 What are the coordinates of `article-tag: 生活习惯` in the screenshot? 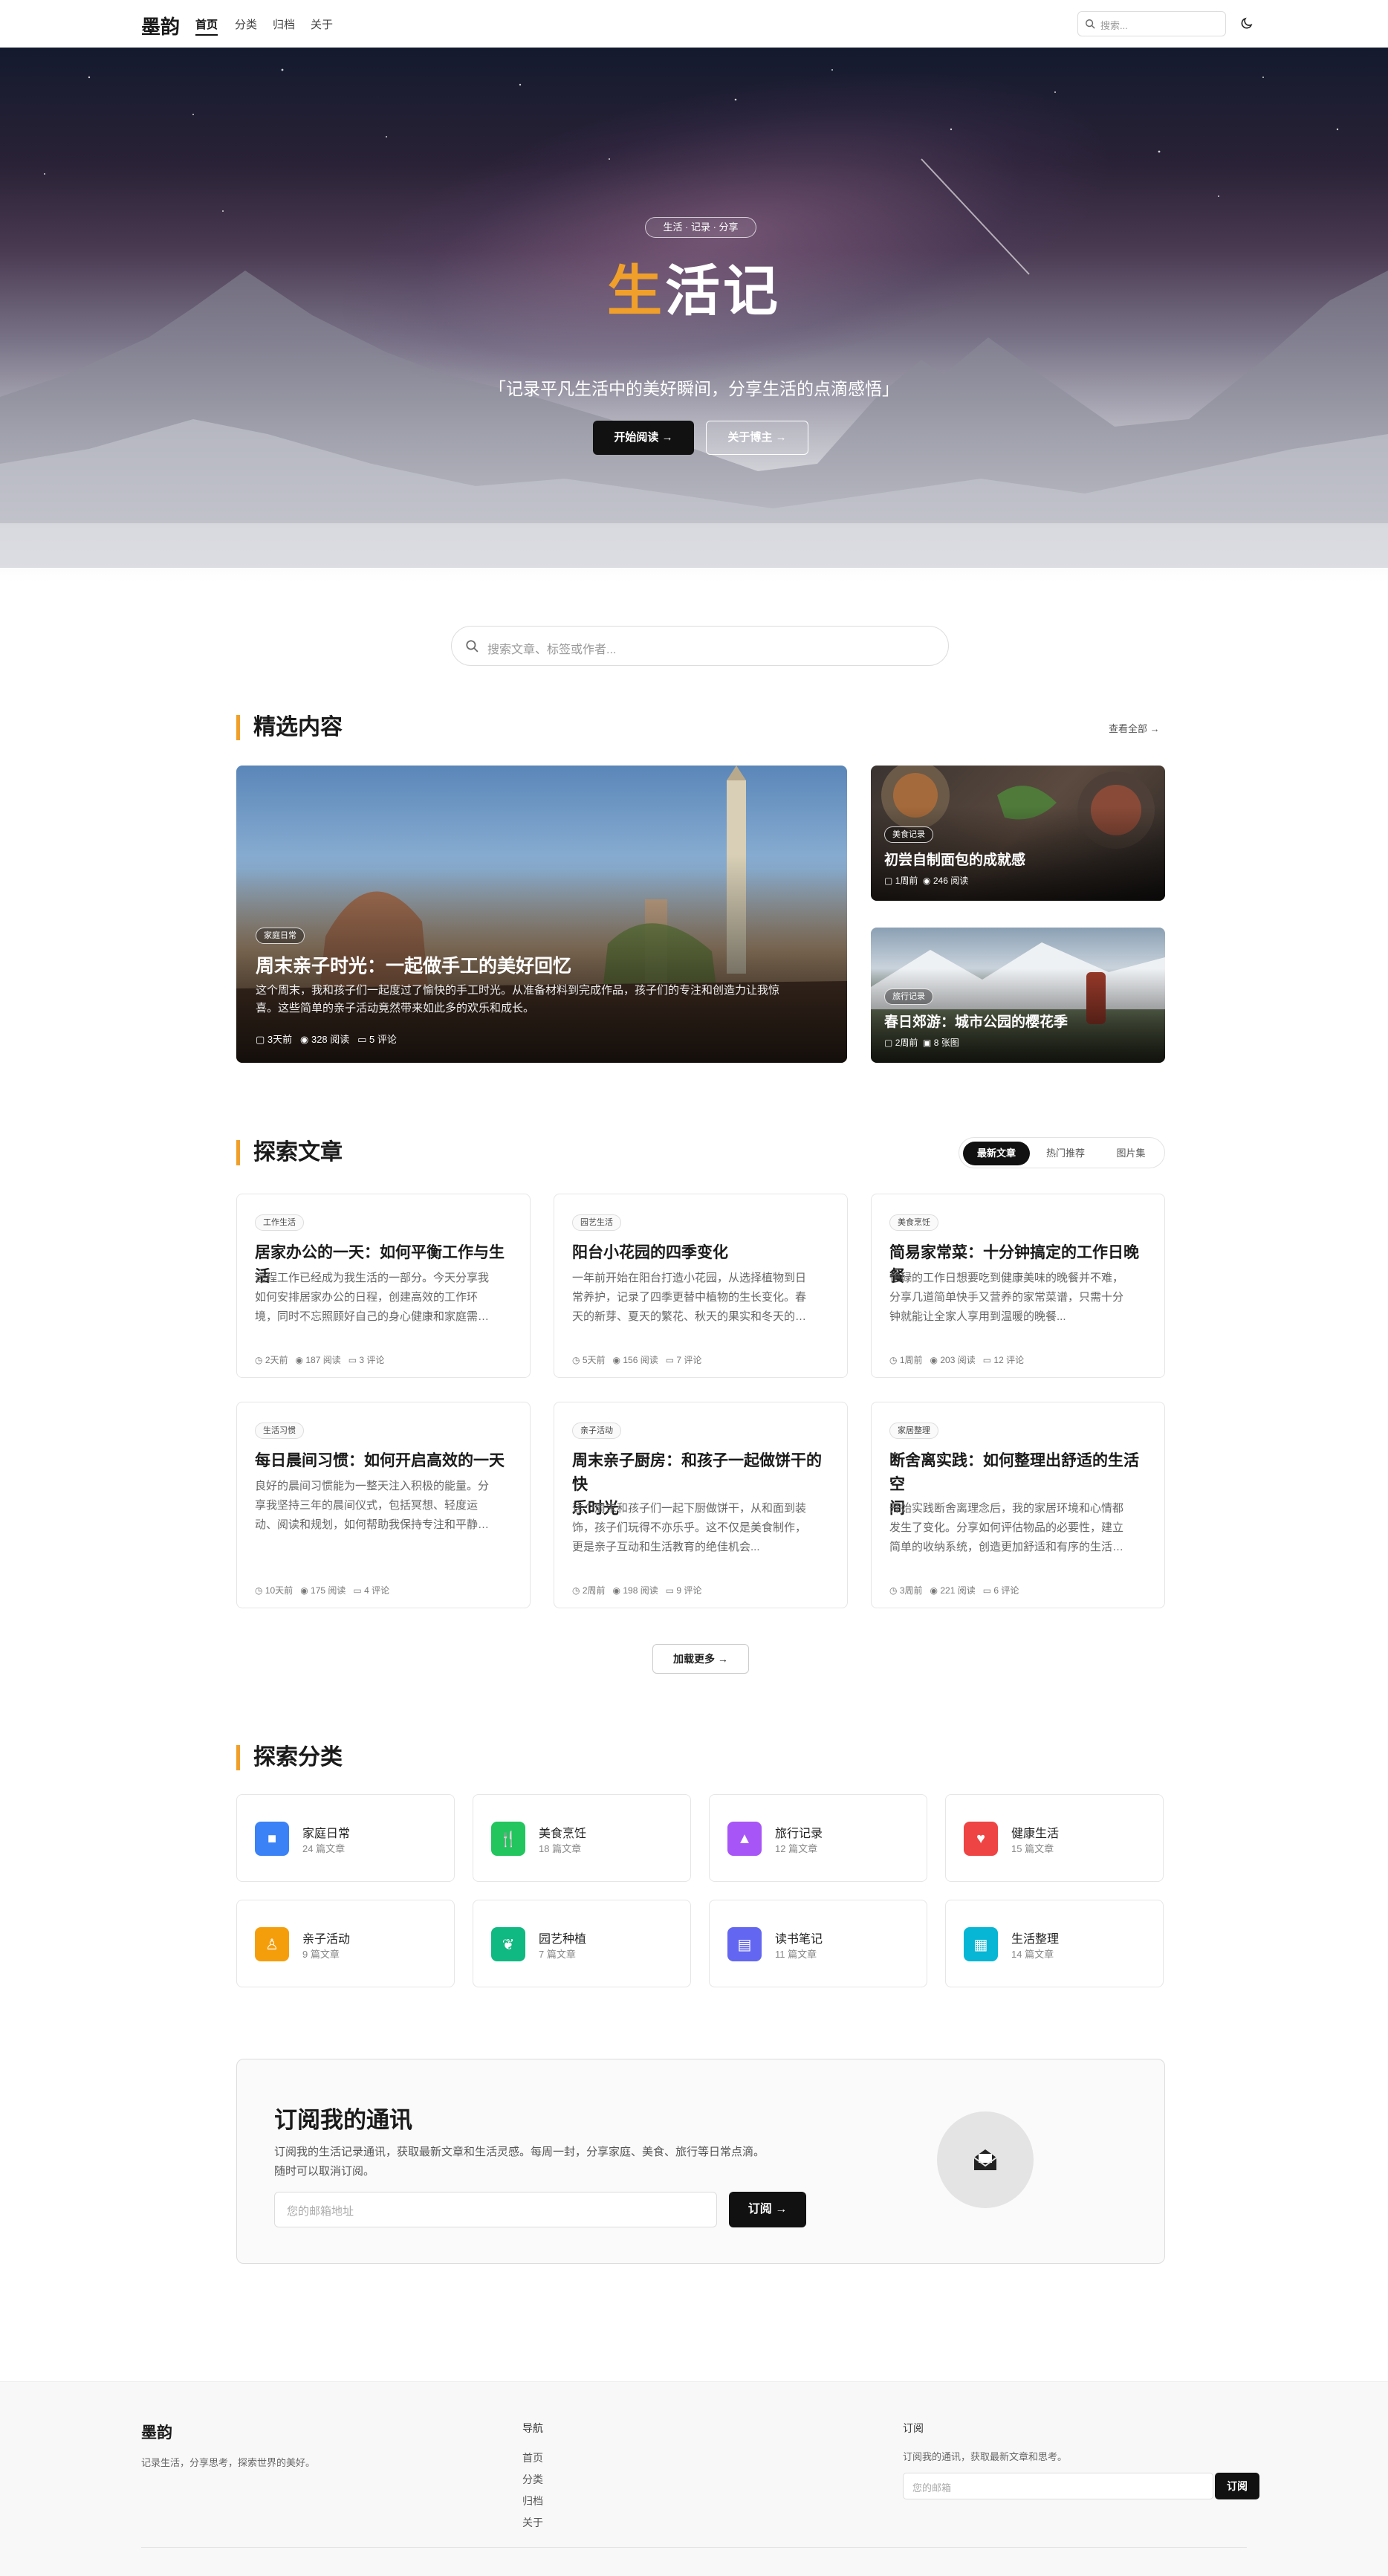 It's located at (279, 1431).